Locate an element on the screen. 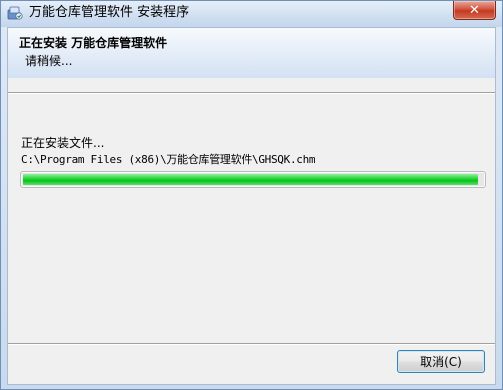  footer-divider is located at coordinates (251, 344).